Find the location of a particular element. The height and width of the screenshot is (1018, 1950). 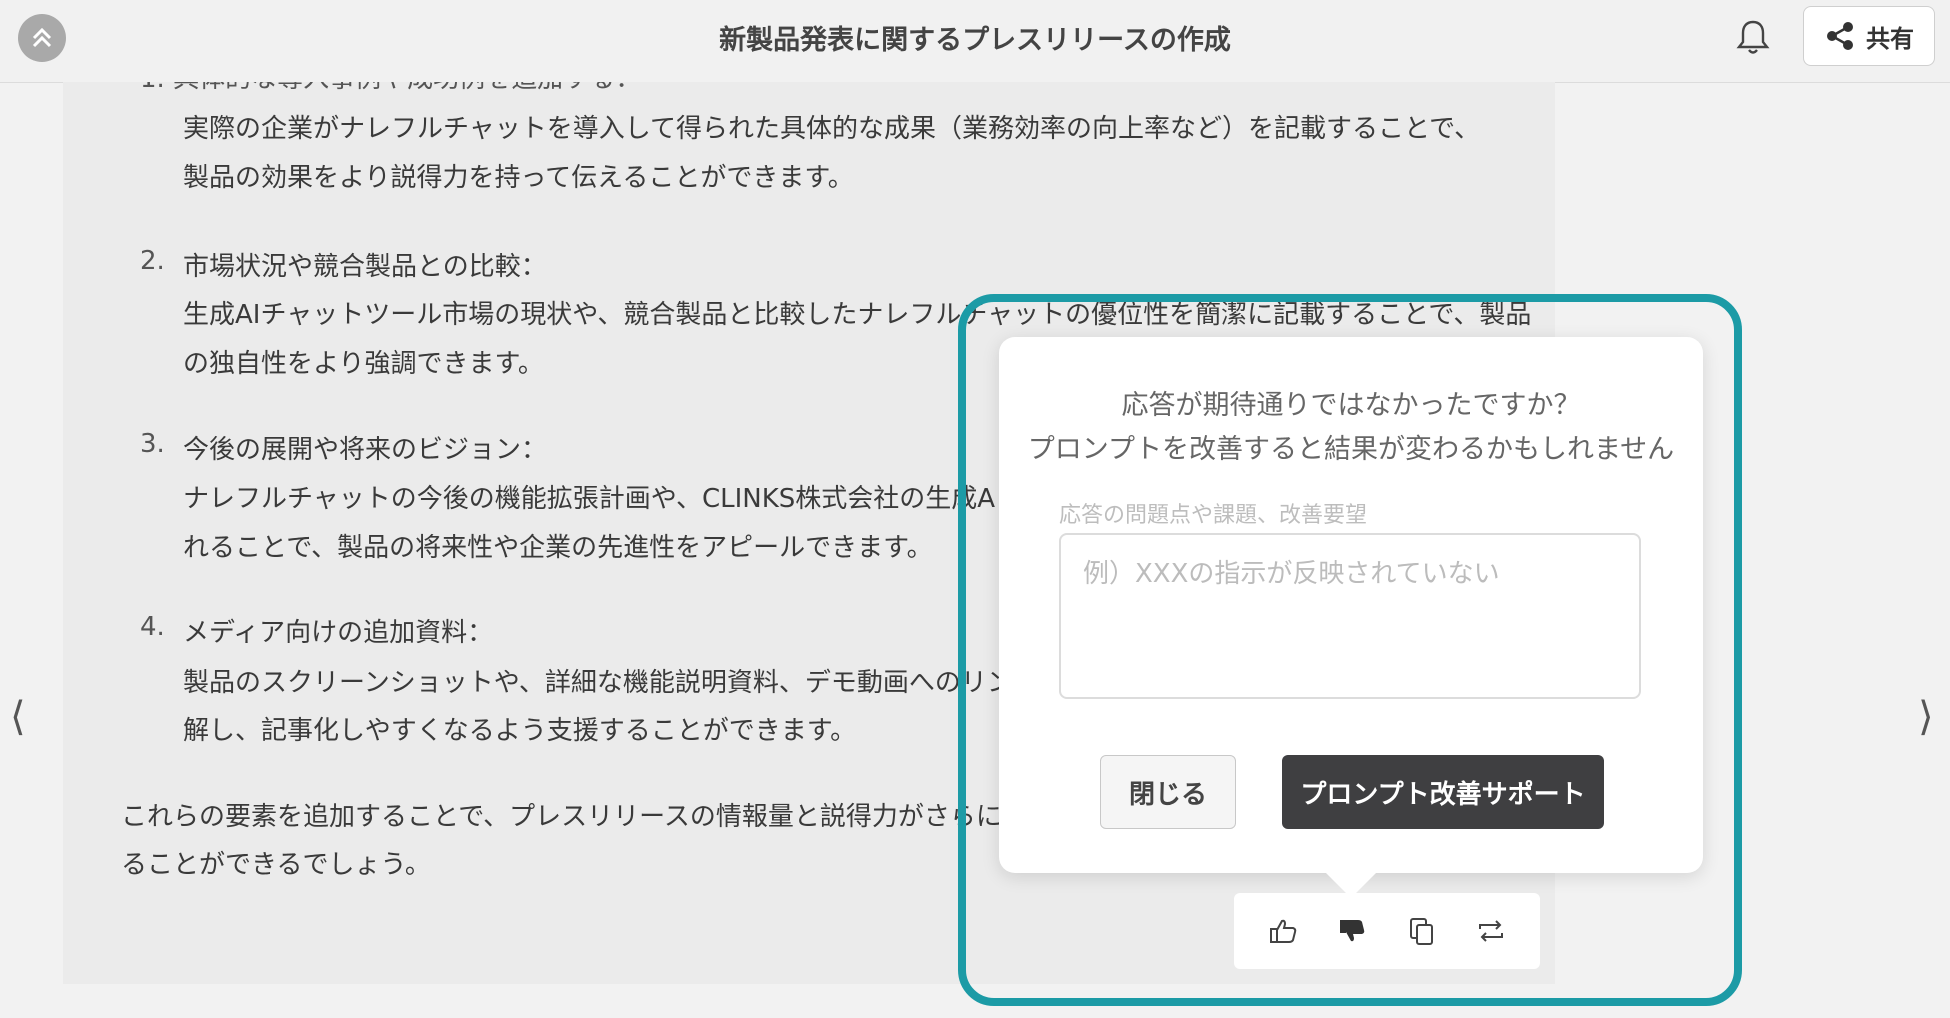

prev-response-arrow: ⟨ is located at coordinates (18, 717).